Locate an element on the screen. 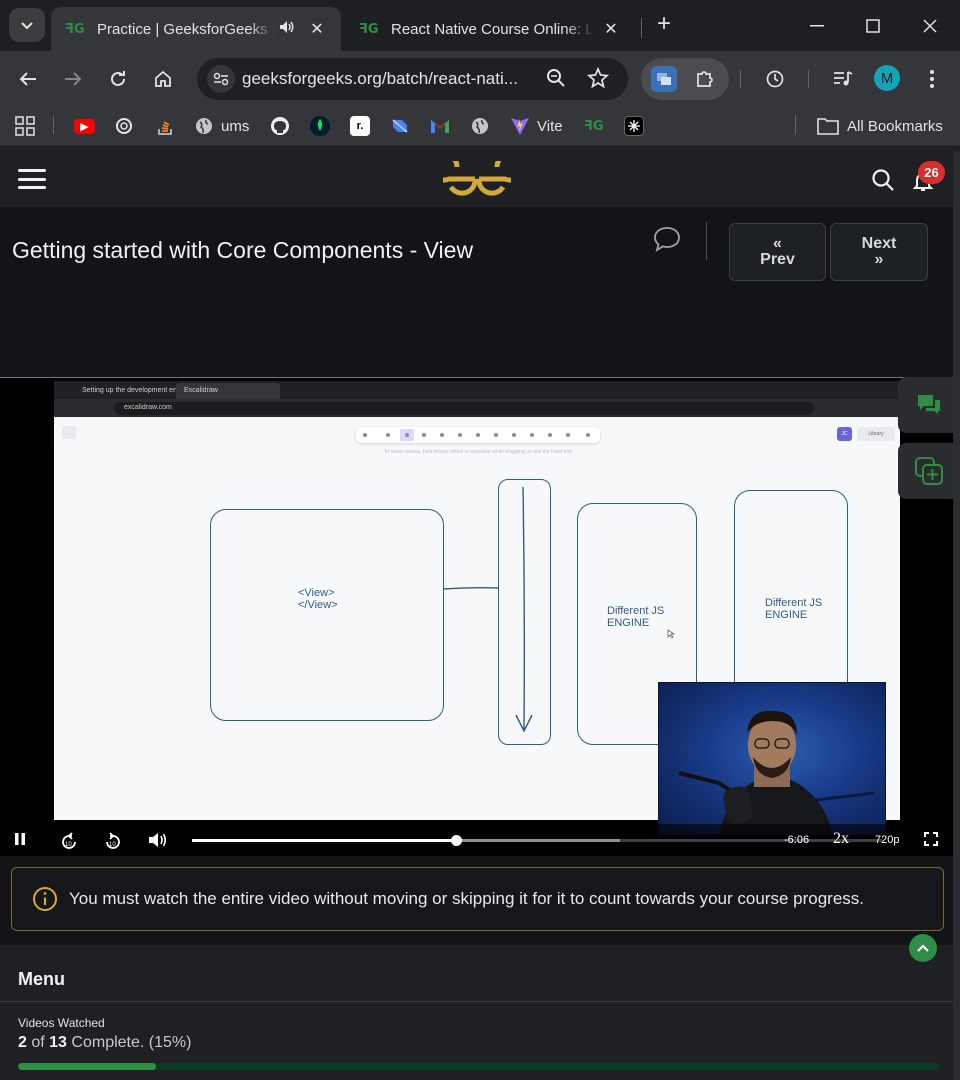 Image resolution: width=960 pixels, height=1080 pixels. apps-button is located at coordinates (25, 126).